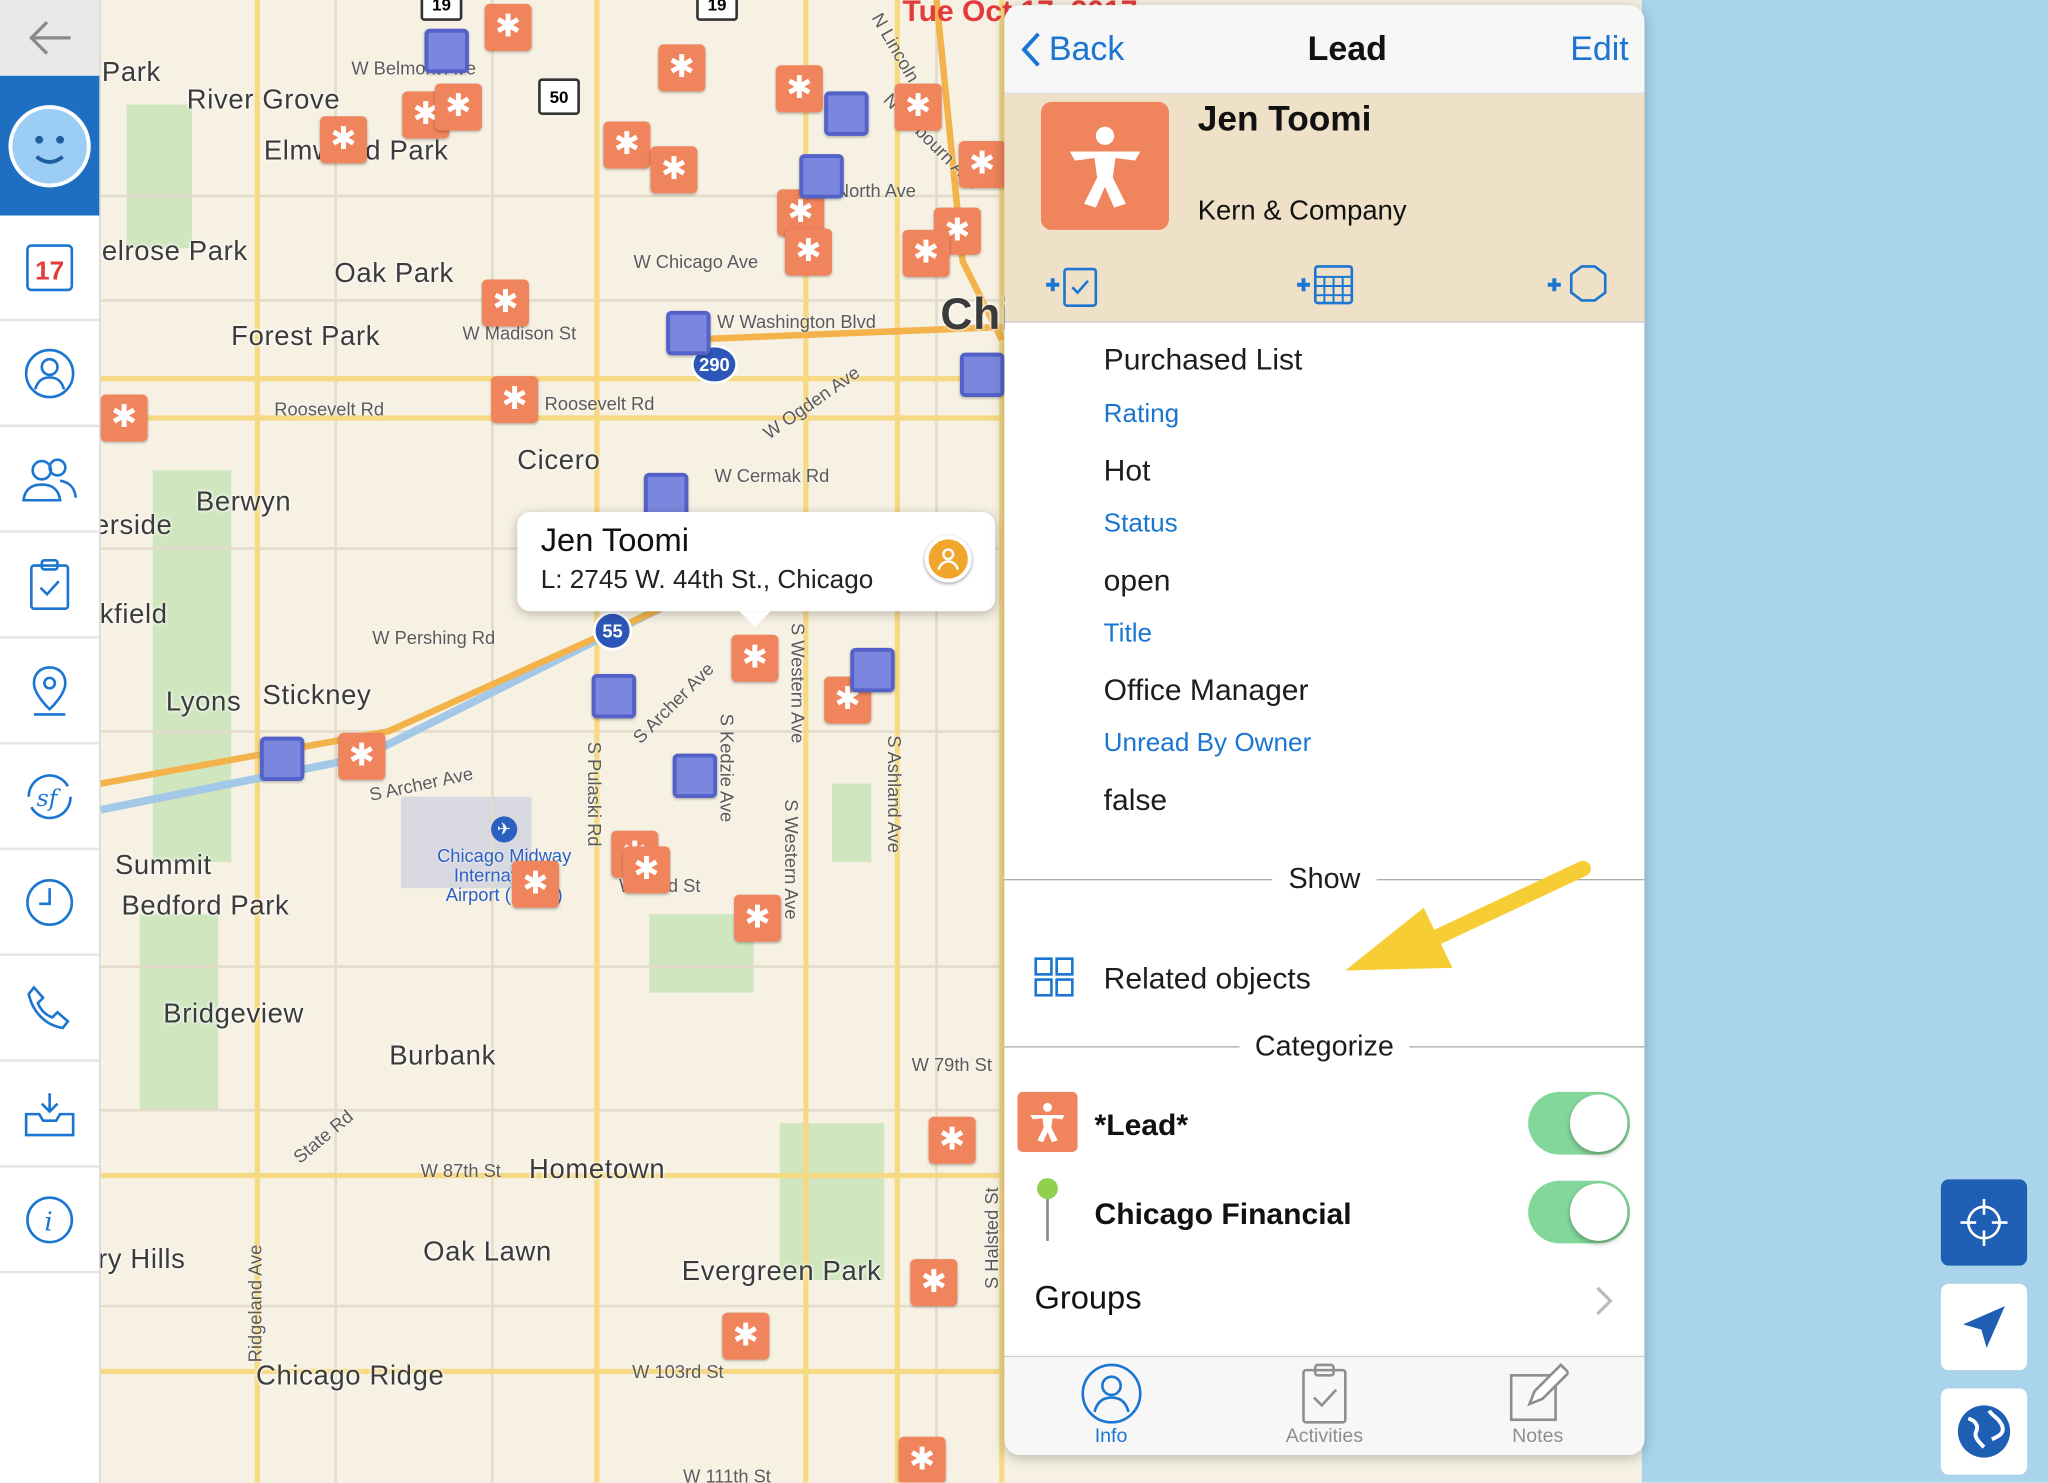 Image resolution: width=2048 pixels, height=1483 pixels. I want to click on left-sidebar: 17 sf i, so click(50, 741).